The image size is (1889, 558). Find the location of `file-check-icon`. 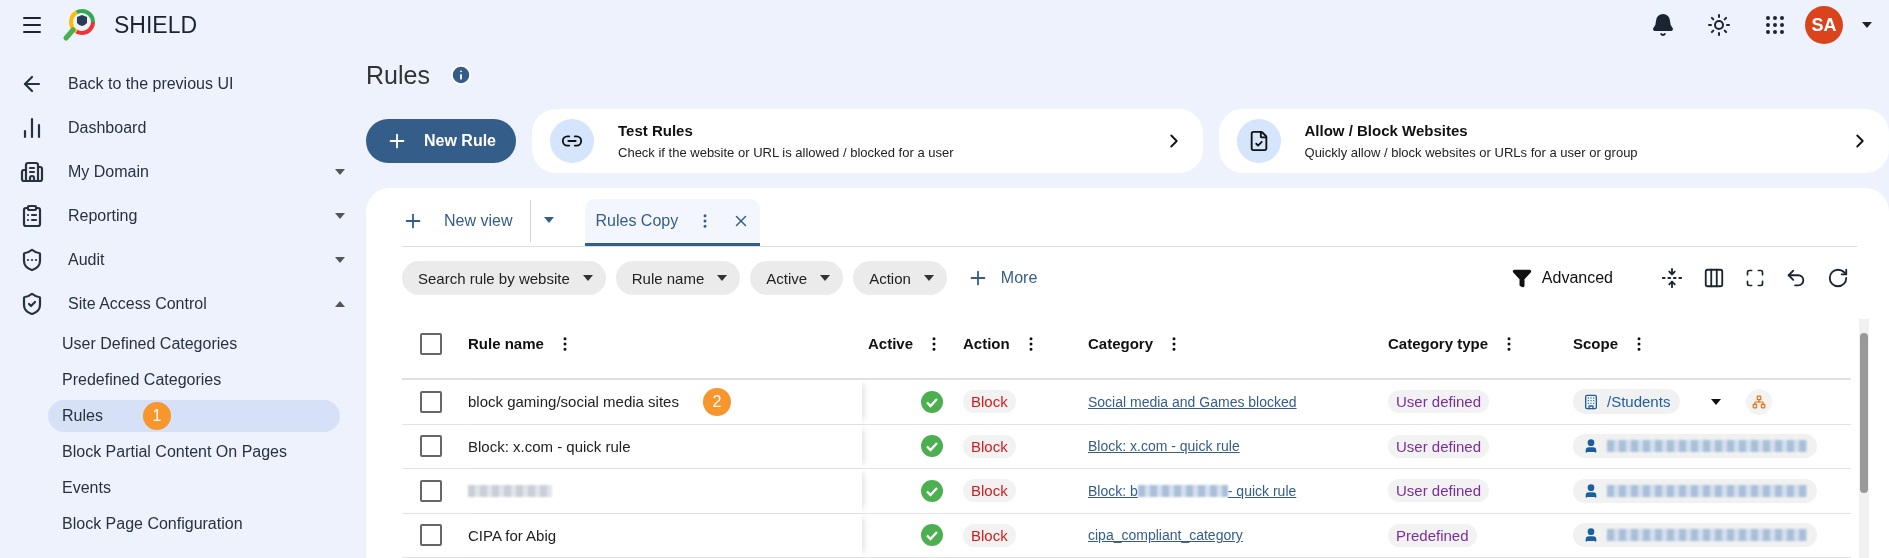

file-check-icon is located at coordinates (1258, 141).